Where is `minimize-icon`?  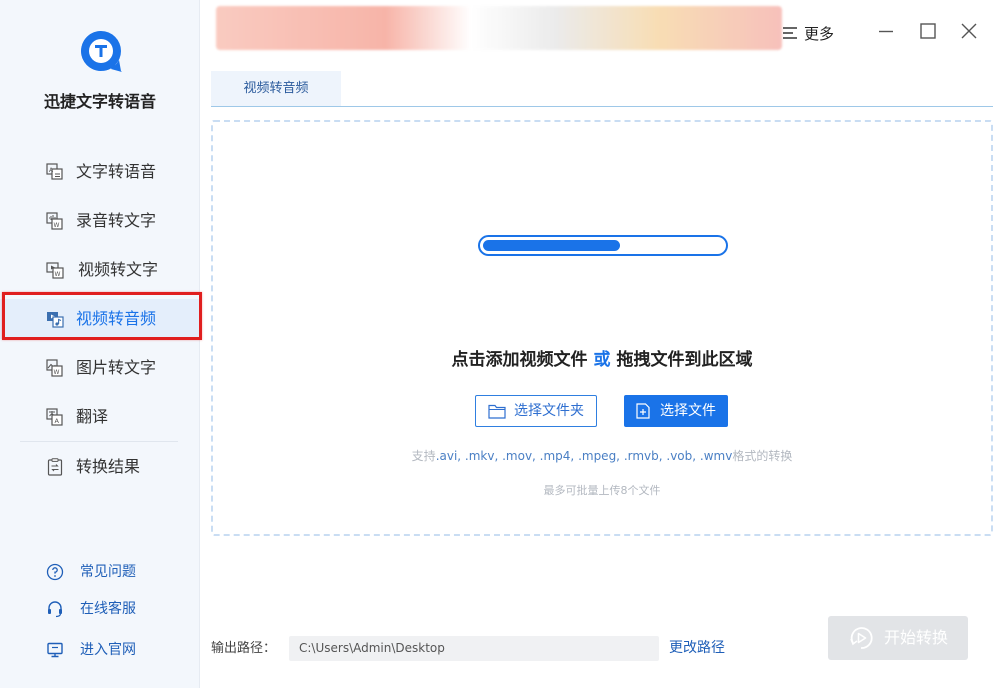
minimize-icon is located at coordinates (886, 31).